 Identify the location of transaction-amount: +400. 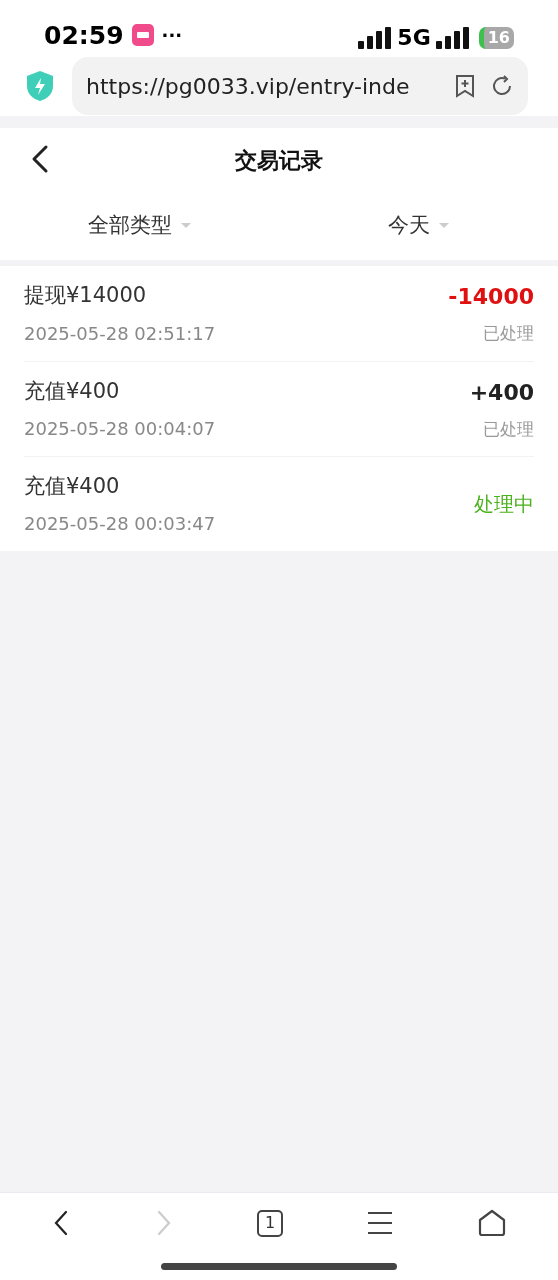
(501, 392).